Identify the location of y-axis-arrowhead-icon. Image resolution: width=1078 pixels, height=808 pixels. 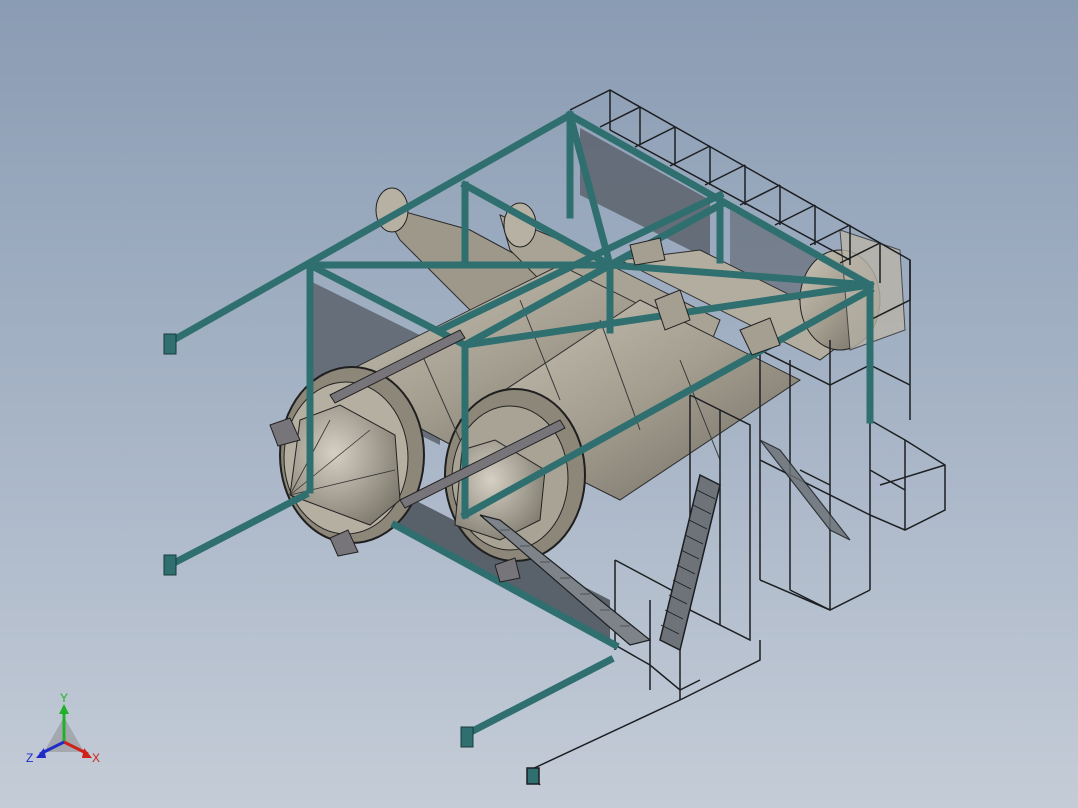
(64, 709).